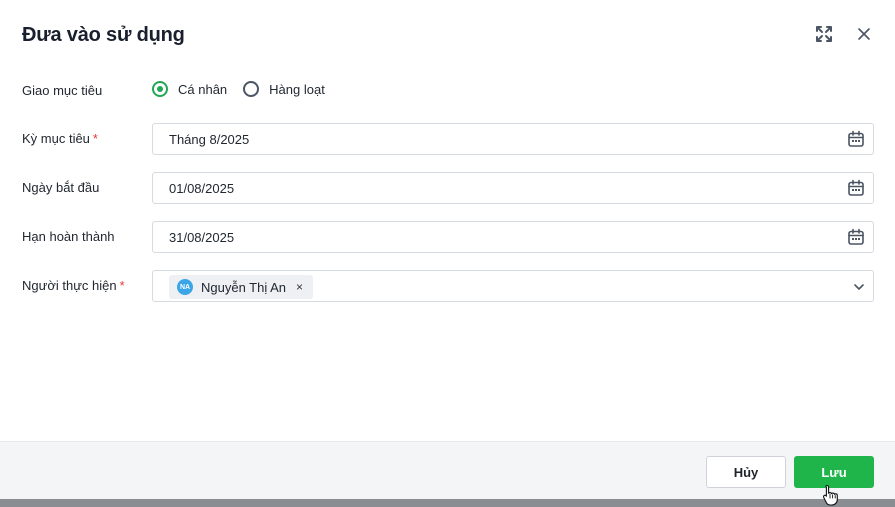 This screenshot has height=507, width=895. I want to click on hand-pointer-icon, so click(830, 495).